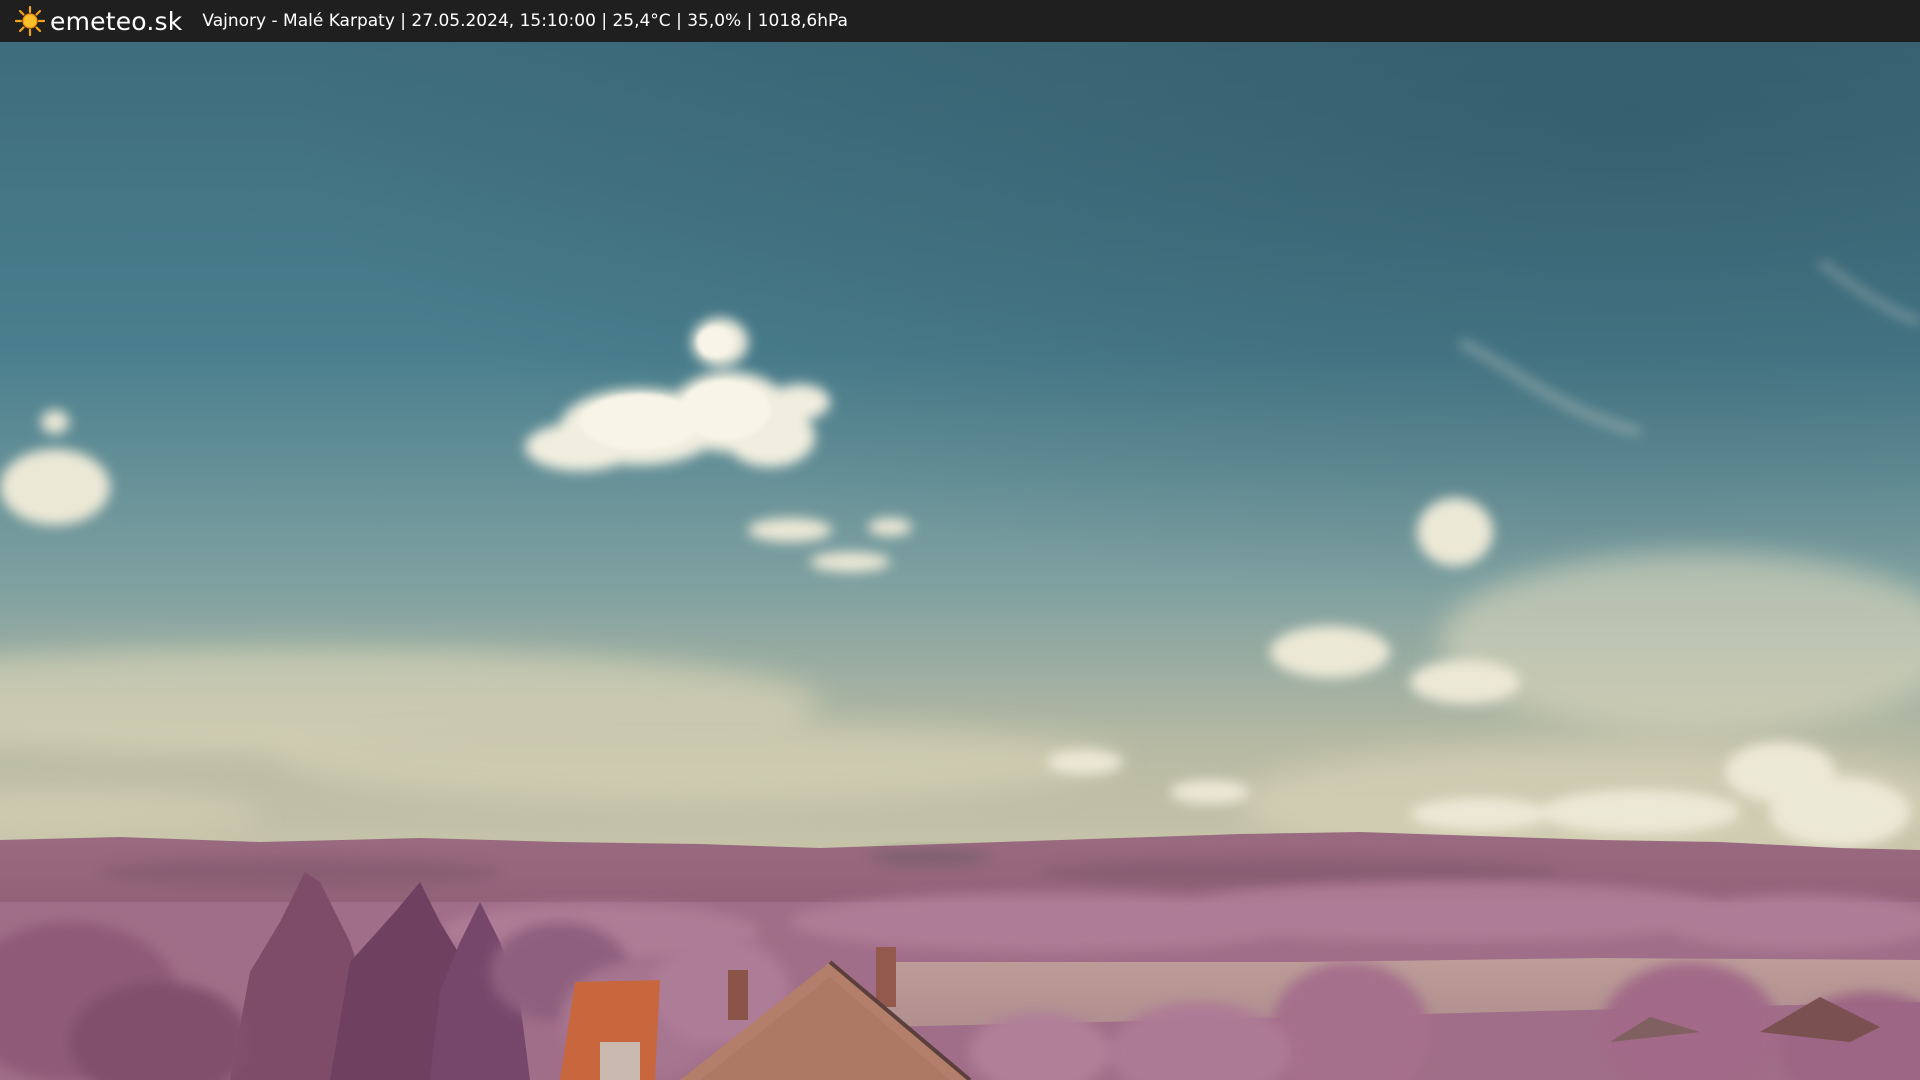 The width and height of the screenshot is (1920, 1080). Describe the element at coordinates (116, 21) in the screenshot. I see `brand-title: emeteo.sk` at that location.